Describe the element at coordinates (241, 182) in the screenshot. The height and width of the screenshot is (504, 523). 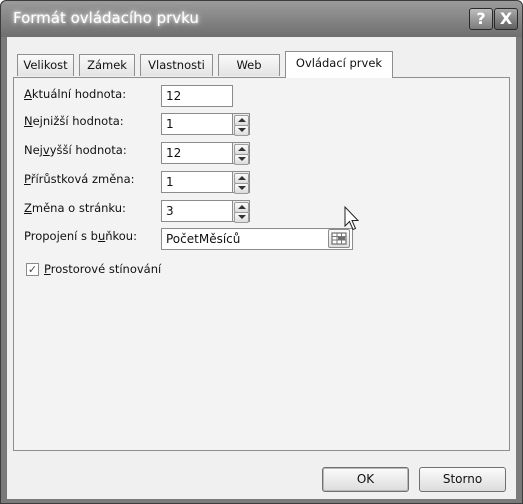
I see `increment-spinner` at that location.